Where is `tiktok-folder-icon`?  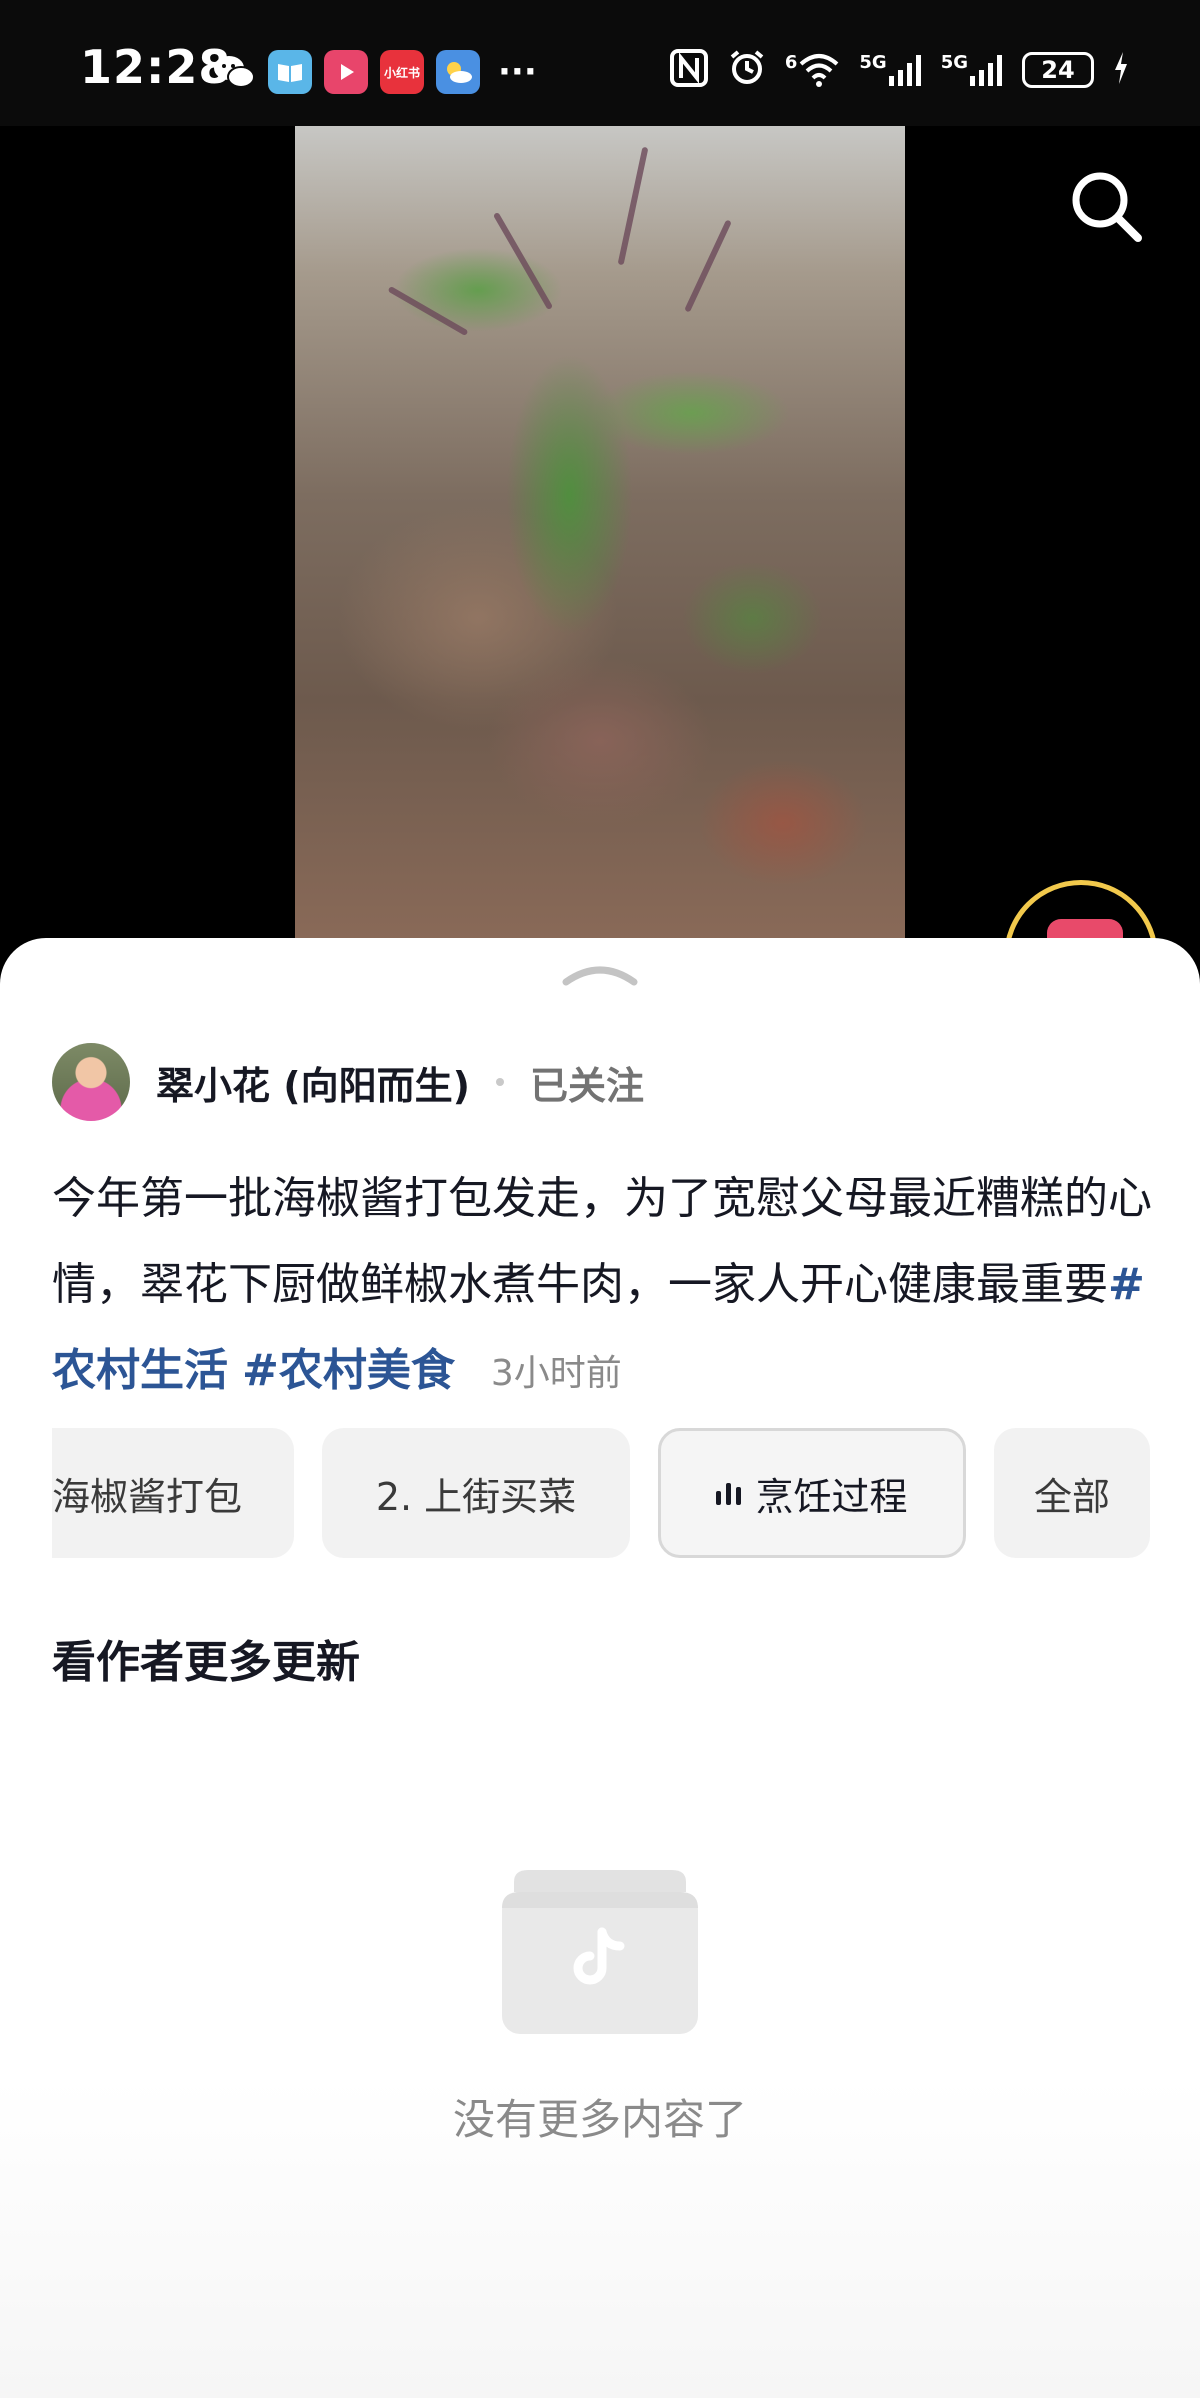 tiktok-folder-icon is located at coordinates (600, 1952).